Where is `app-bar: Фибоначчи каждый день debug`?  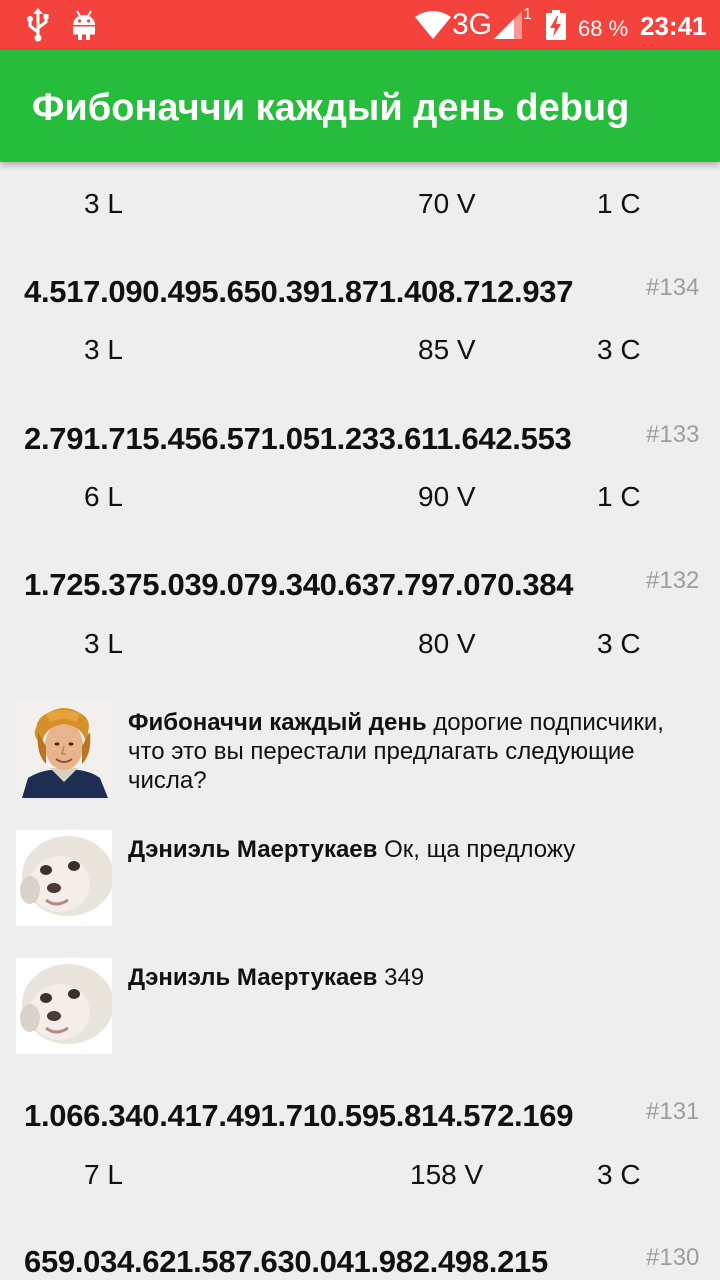
app-bar: Фибоначчи каждый день debug is located at coordinates (360, 106).